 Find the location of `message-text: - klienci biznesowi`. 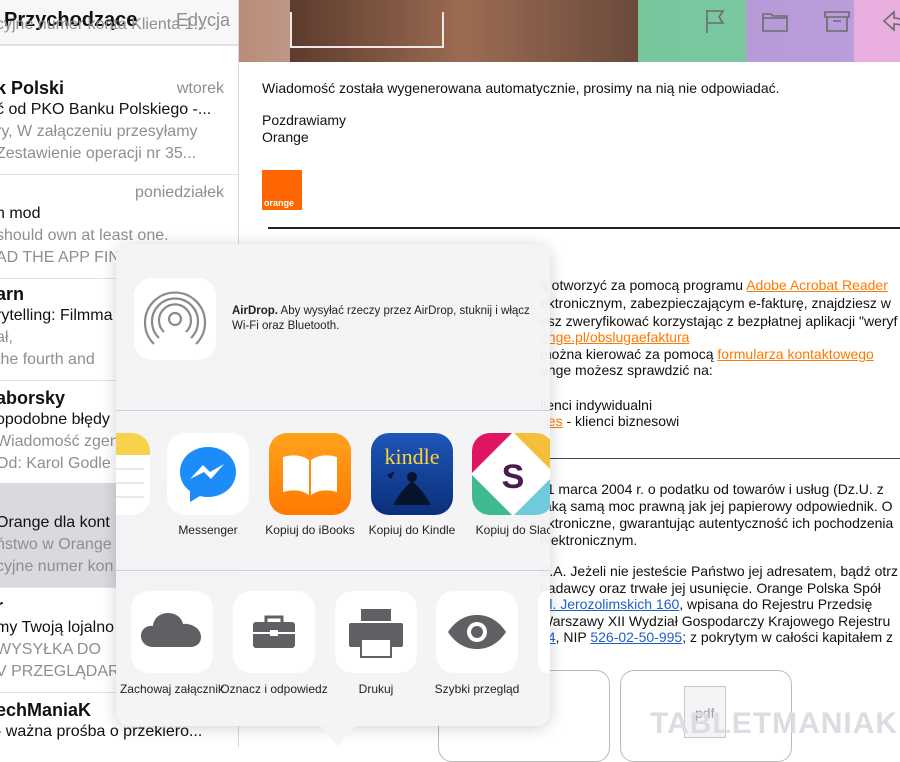

message-text: - klienci biznesowi is located at coordinates (621, 421).